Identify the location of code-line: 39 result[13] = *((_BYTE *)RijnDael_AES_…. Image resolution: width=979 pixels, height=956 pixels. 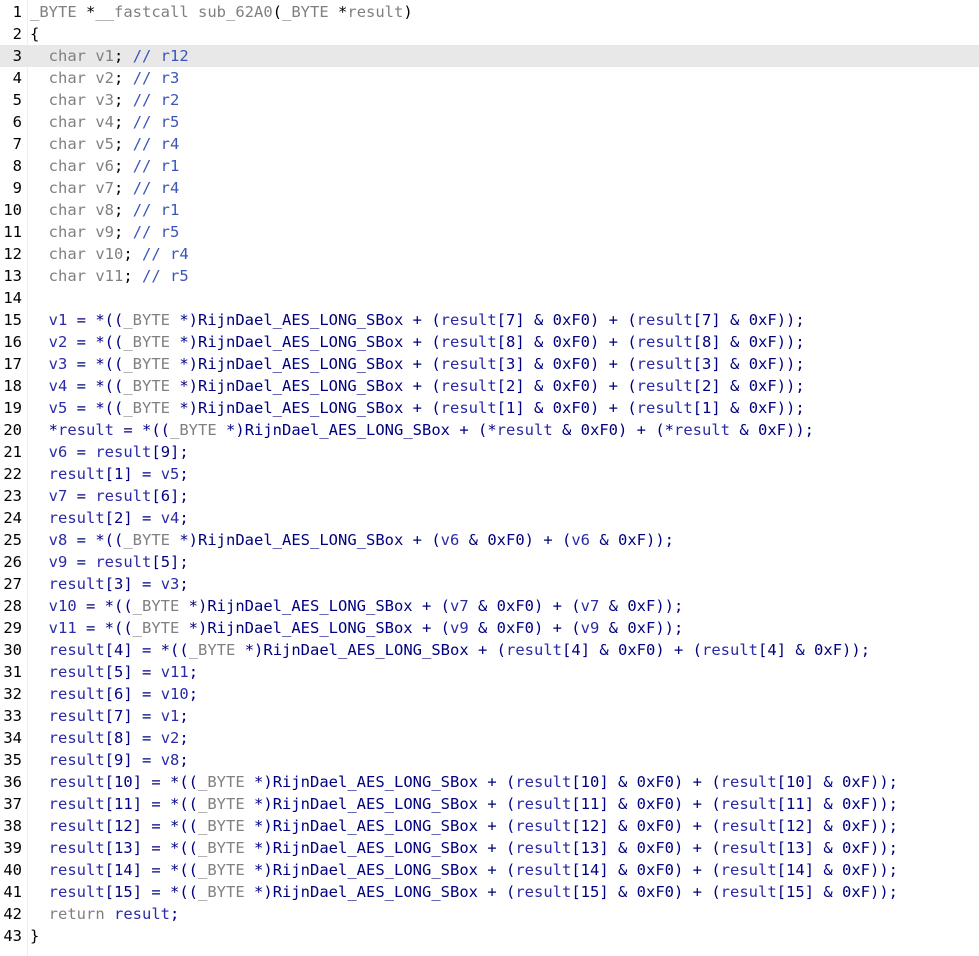
(489, 848).